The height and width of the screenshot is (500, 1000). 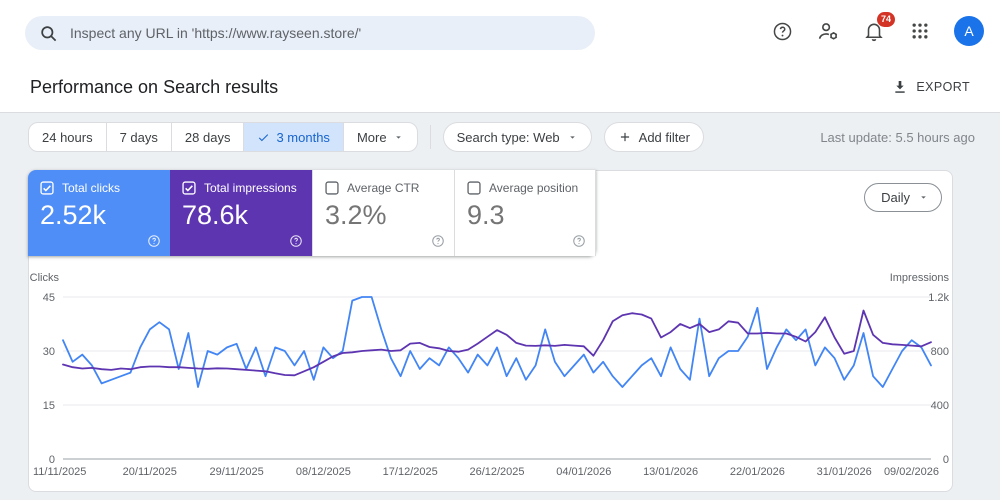 What do you see at coordinates (323, 472) in the screenshot?
I see `x-axis-tick-label: 08/12/2025` at bounding box center [323, 472].